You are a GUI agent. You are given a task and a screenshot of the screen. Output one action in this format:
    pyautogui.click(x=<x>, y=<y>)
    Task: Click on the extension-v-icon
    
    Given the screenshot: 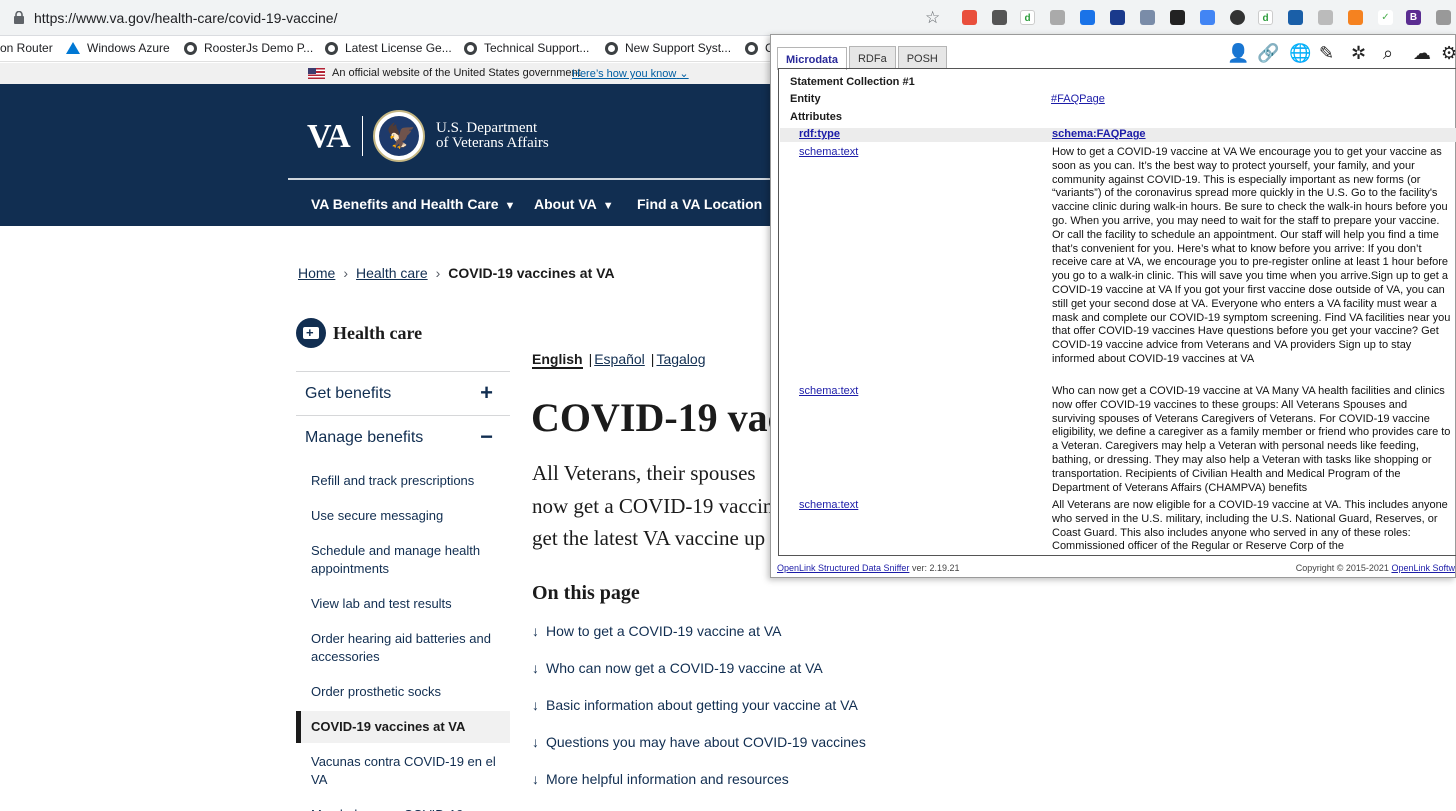 What is the action you would take?
    pyautogui.click(x=1087, y=17)
    